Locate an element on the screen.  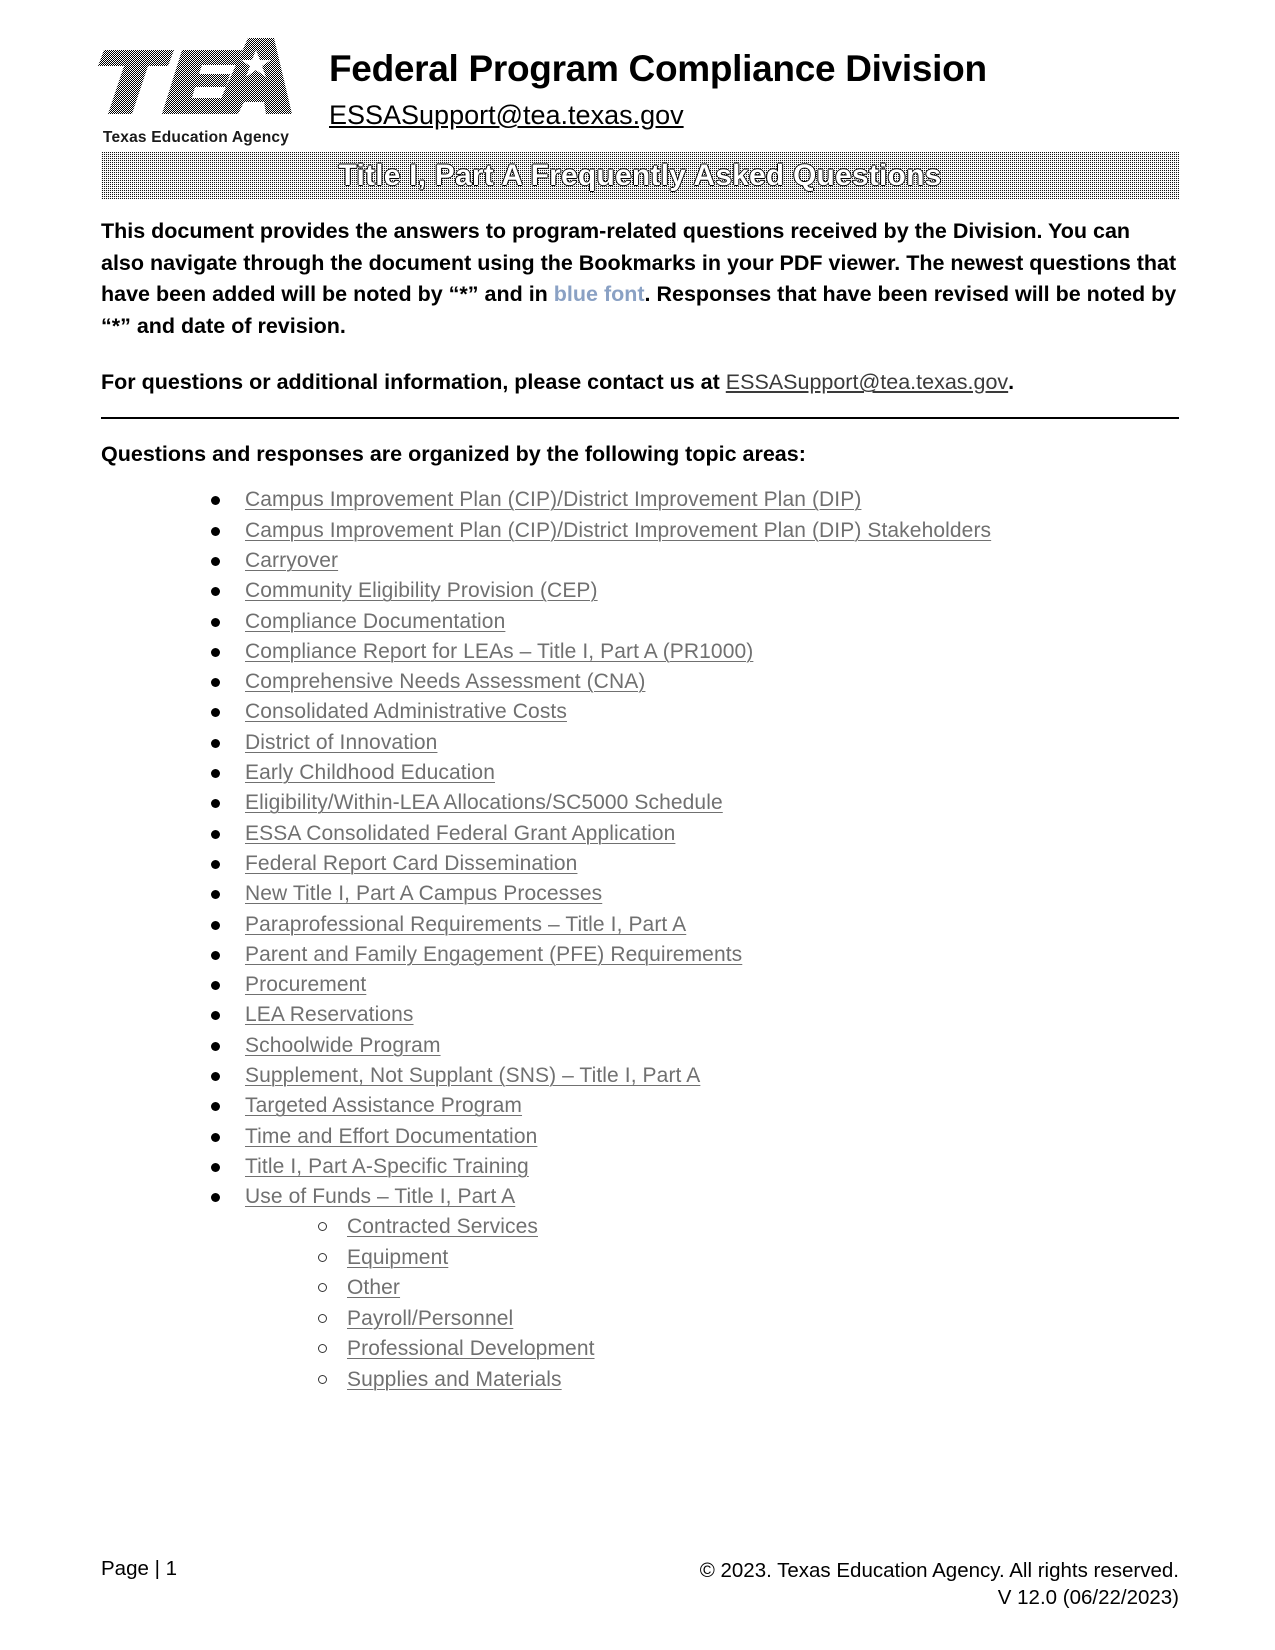
subtopic-link: Professional Development is located at coordinates (471, 1348).